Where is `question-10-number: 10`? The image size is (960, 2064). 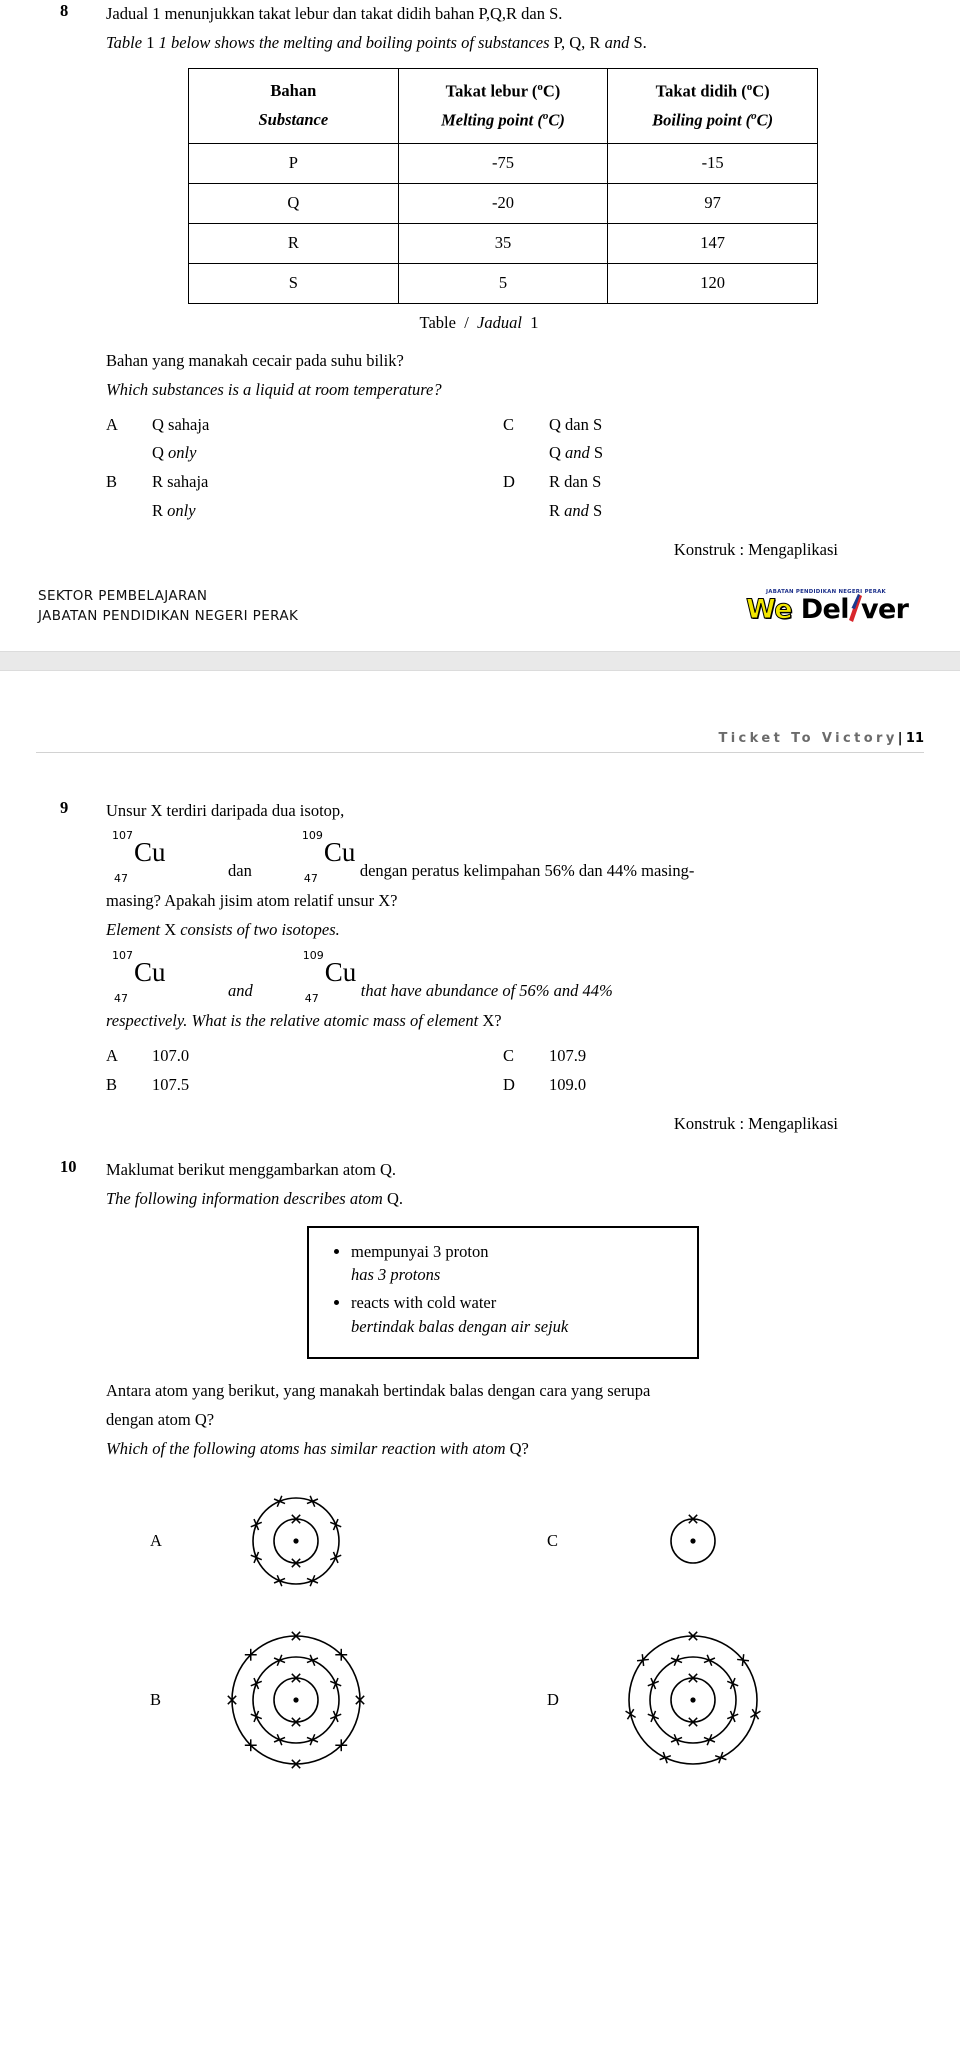
question-10-number: 10 is located at coordinates (68, 1166).